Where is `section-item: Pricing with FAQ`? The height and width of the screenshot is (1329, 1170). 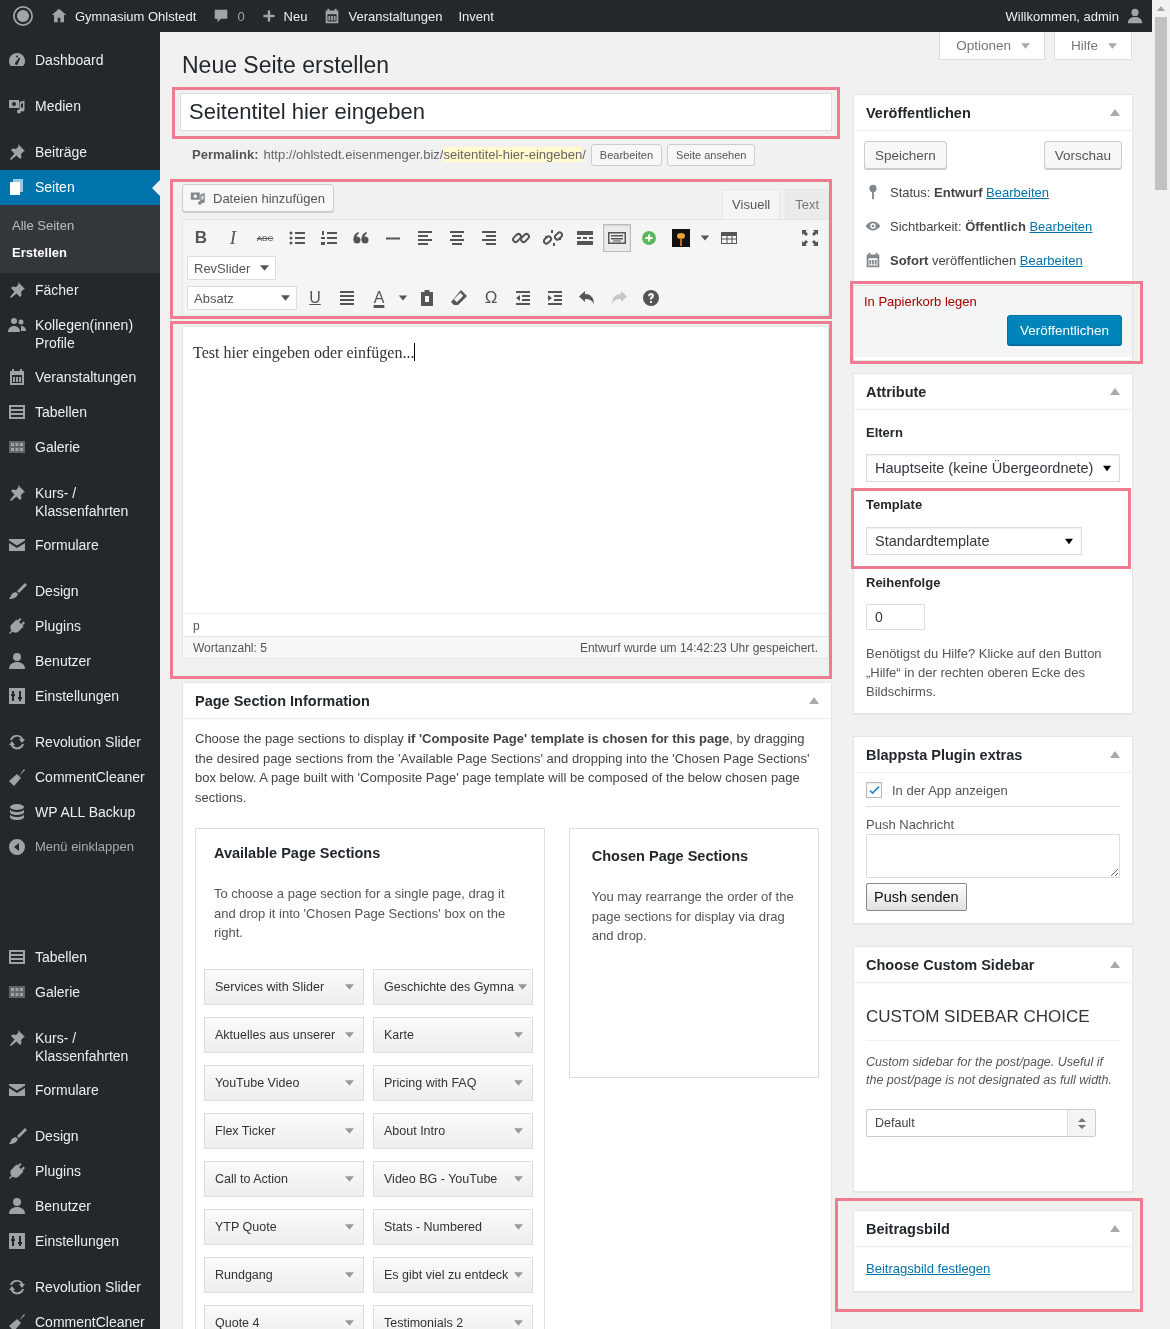
section-item: Pricing with FAQ is located at coordinates (453, 1082).